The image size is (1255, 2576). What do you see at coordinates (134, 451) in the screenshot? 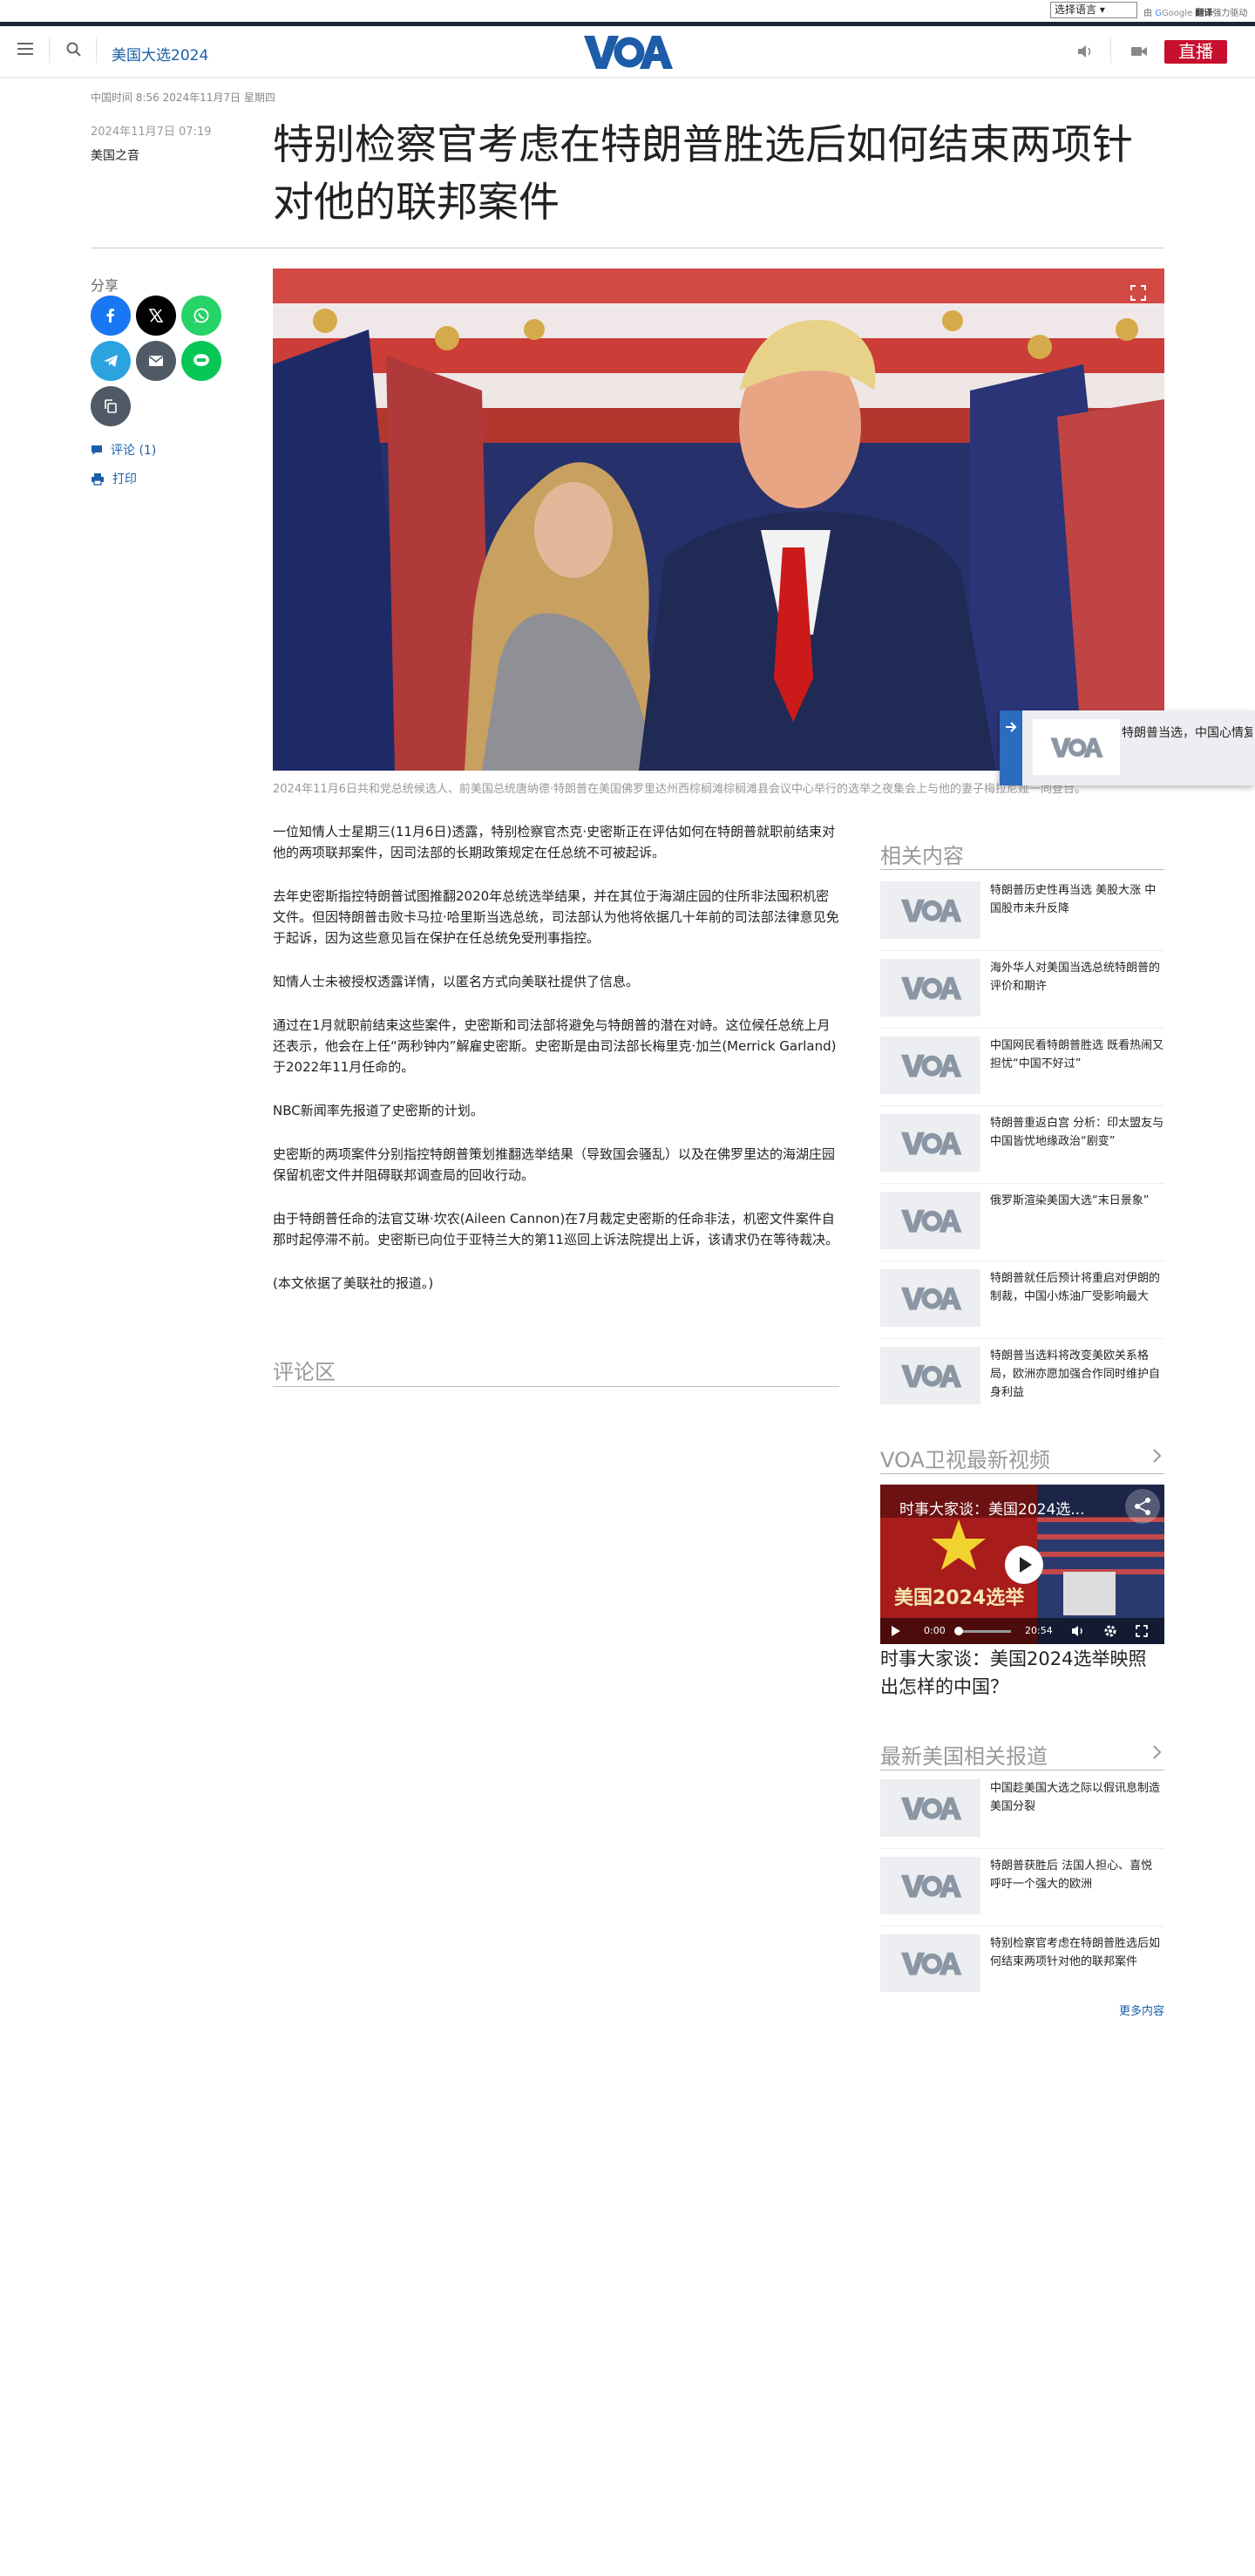
I see `comments-link-label: 评论 (1)` at bounding box center [134, 451].